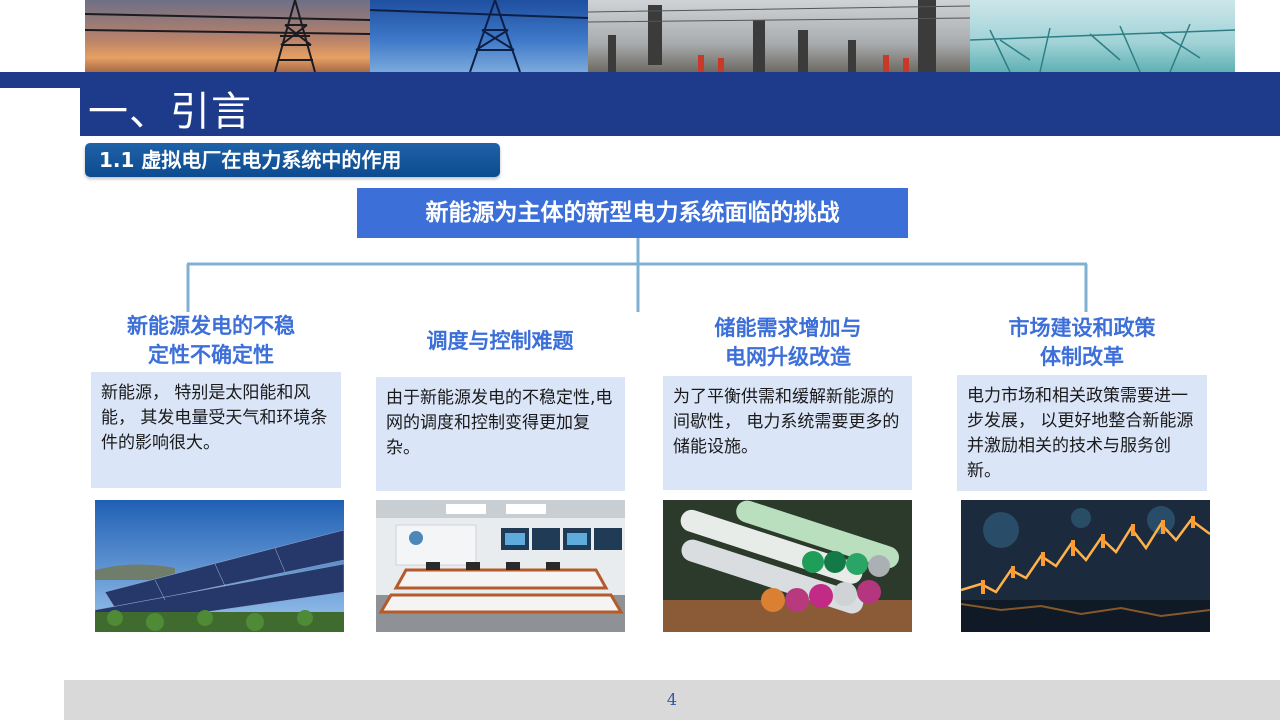 Image resolution: width=1280 pixels, height=720 pixels. What do you see at coordinates (211, 341) in the screenshot?
I see `column-1-heading: 新能源发电的不稳 定性不确定性` at bounding box center [211, 341].